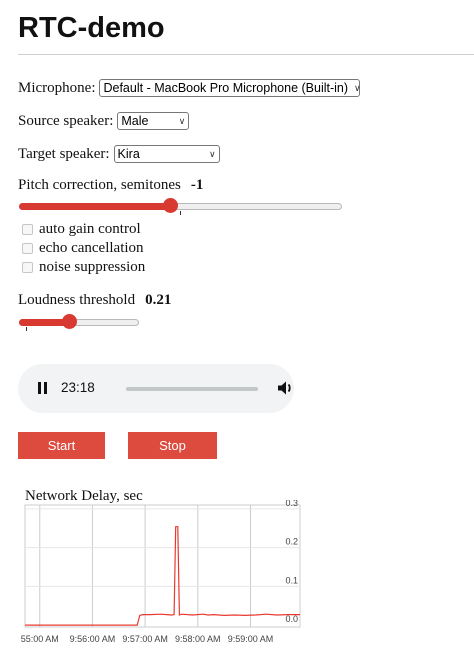  I want to click on pitch-slider-thumb, so click(171, 205).